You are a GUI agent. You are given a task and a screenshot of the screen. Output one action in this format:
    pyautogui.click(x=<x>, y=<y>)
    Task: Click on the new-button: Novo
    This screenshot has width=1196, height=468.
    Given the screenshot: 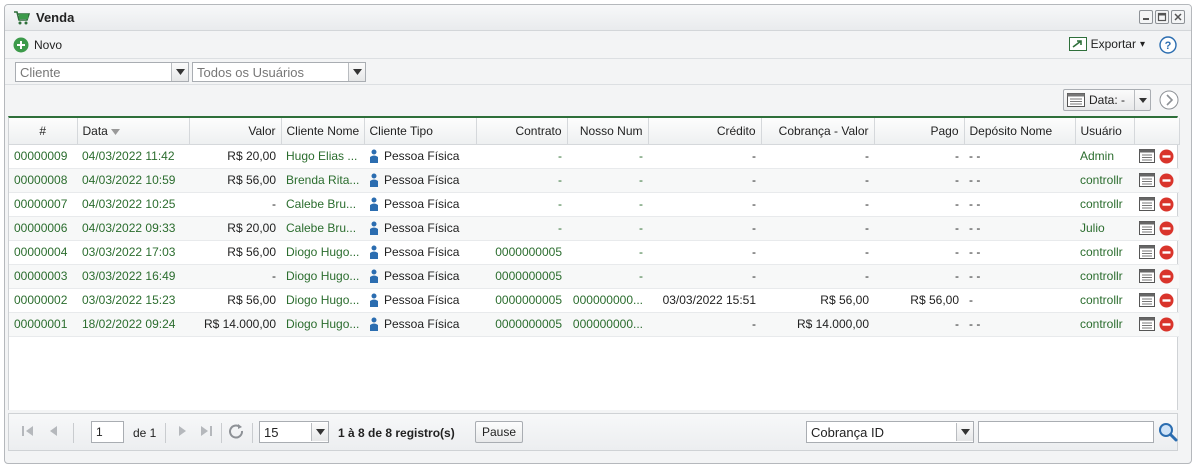 What is the action you would take?
    pyautogui.click(x=37, y=45)
    